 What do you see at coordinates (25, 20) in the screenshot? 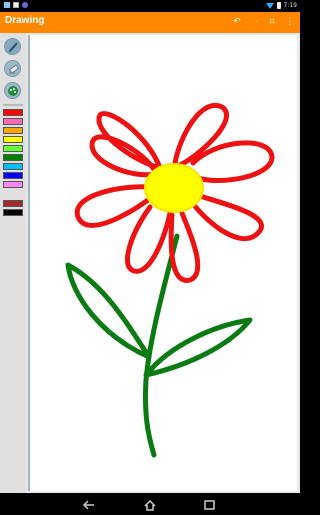
I see `app-title: Drawing` at bounding box center [25, 20].